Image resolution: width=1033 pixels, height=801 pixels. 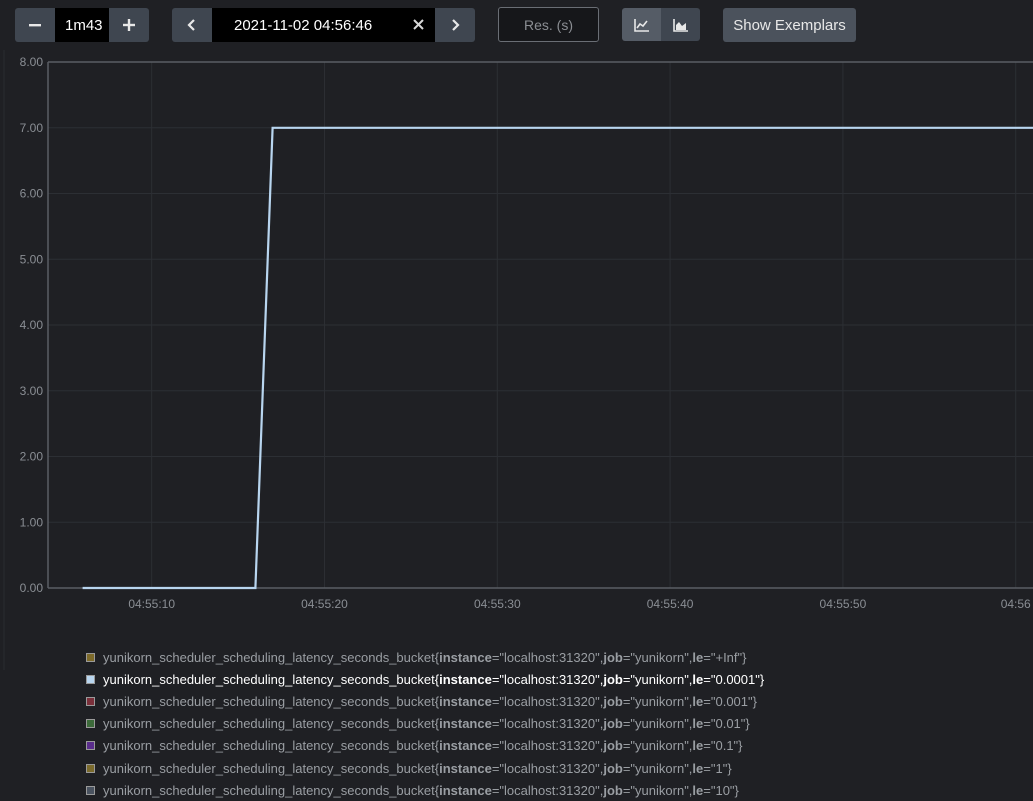 I want to click on next-time-button, so click(x=455, y=25).